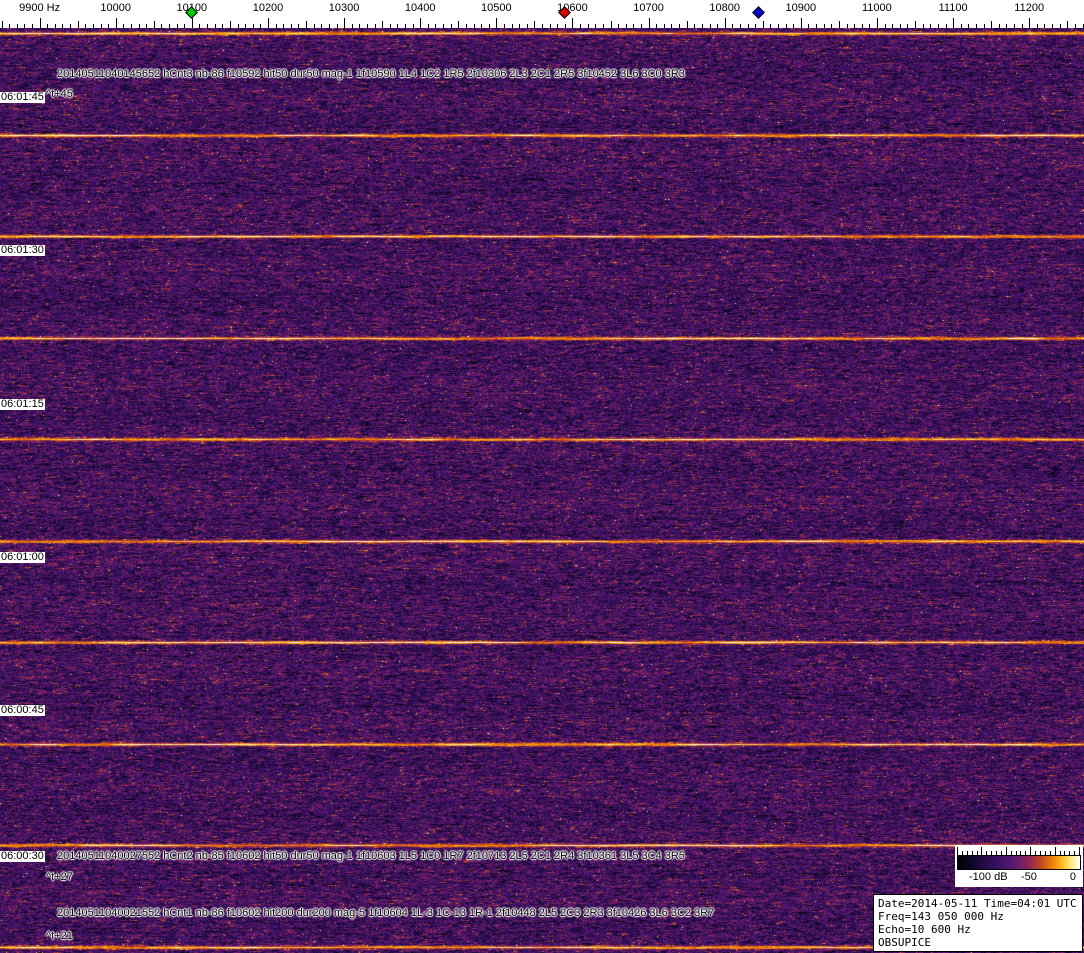 Image resolution: width=1084 pixels, height=953 pixels. I want to click on db-label-mid: -50, so click(1029, 877).